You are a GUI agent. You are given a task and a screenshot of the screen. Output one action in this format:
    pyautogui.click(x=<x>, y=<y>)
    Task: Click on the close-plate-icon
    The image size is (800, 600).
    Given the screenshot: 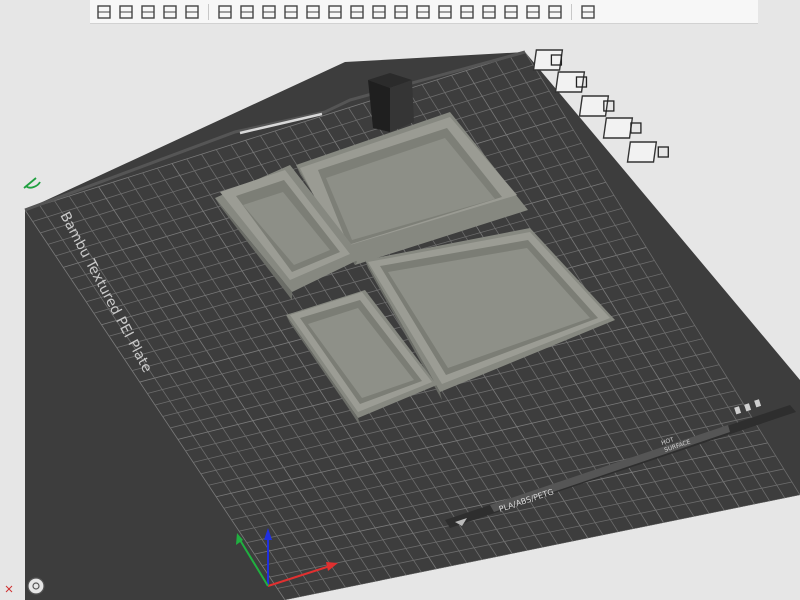 What is the action you would take?
    pyautogui.click(x=548, y=60)
    